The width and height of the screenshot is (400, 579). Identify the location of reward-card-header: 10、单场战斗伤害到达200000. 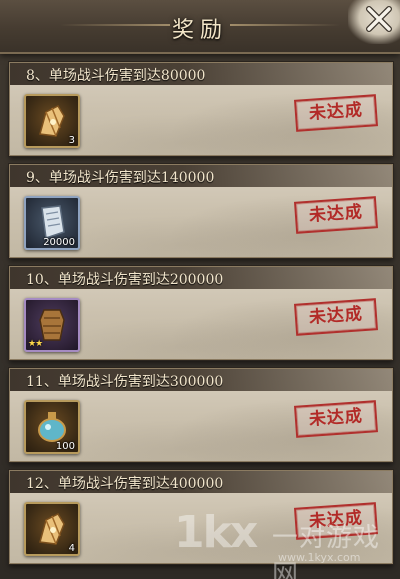
(201, 278).